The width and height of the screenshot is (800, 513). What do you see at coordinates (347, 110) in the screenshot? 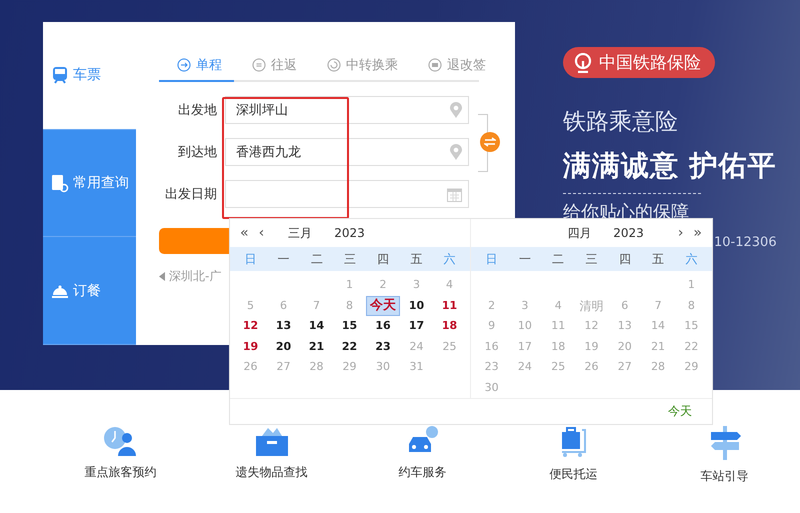
I see `input-field: 深圳坪山` at bounding box center [347, 110].